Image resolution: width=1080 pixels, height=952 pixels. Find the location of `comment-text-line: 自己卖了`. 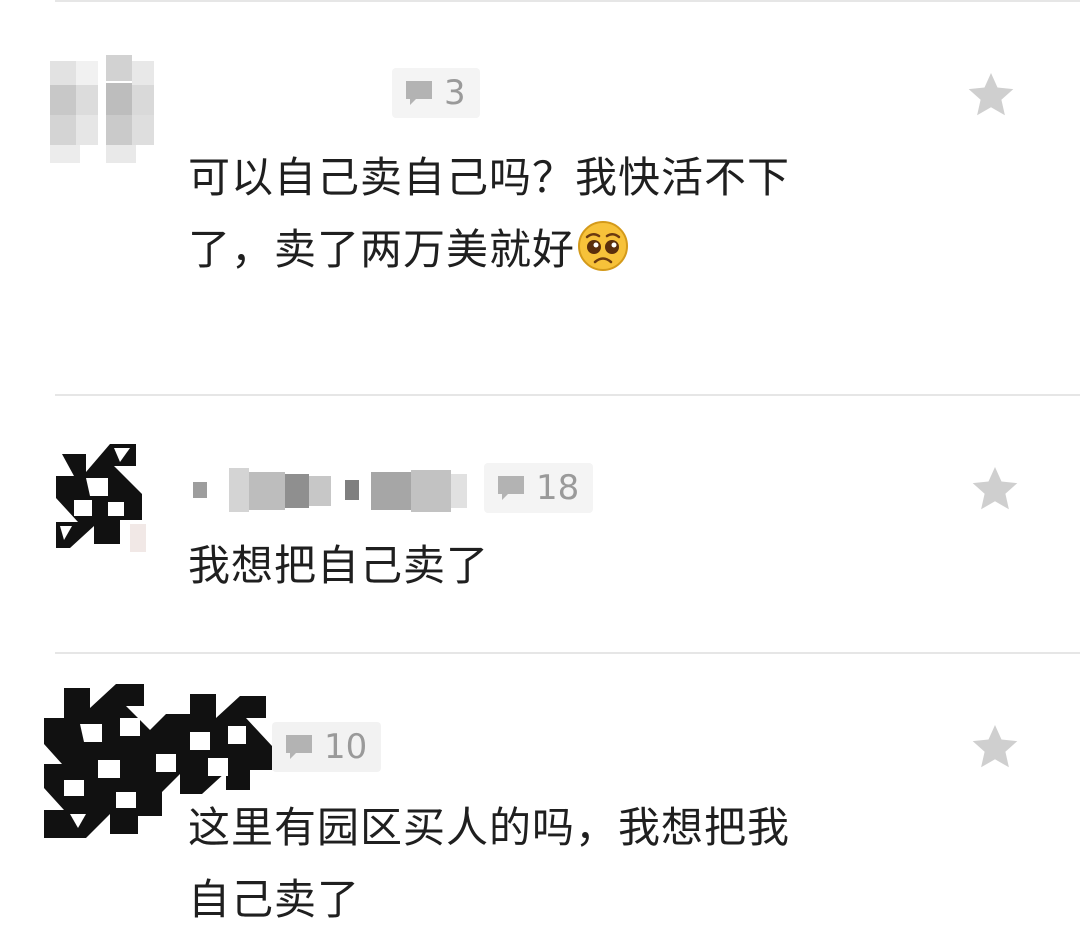

comment-text-line: 自己卖了 is located at coordinates (274, 899).